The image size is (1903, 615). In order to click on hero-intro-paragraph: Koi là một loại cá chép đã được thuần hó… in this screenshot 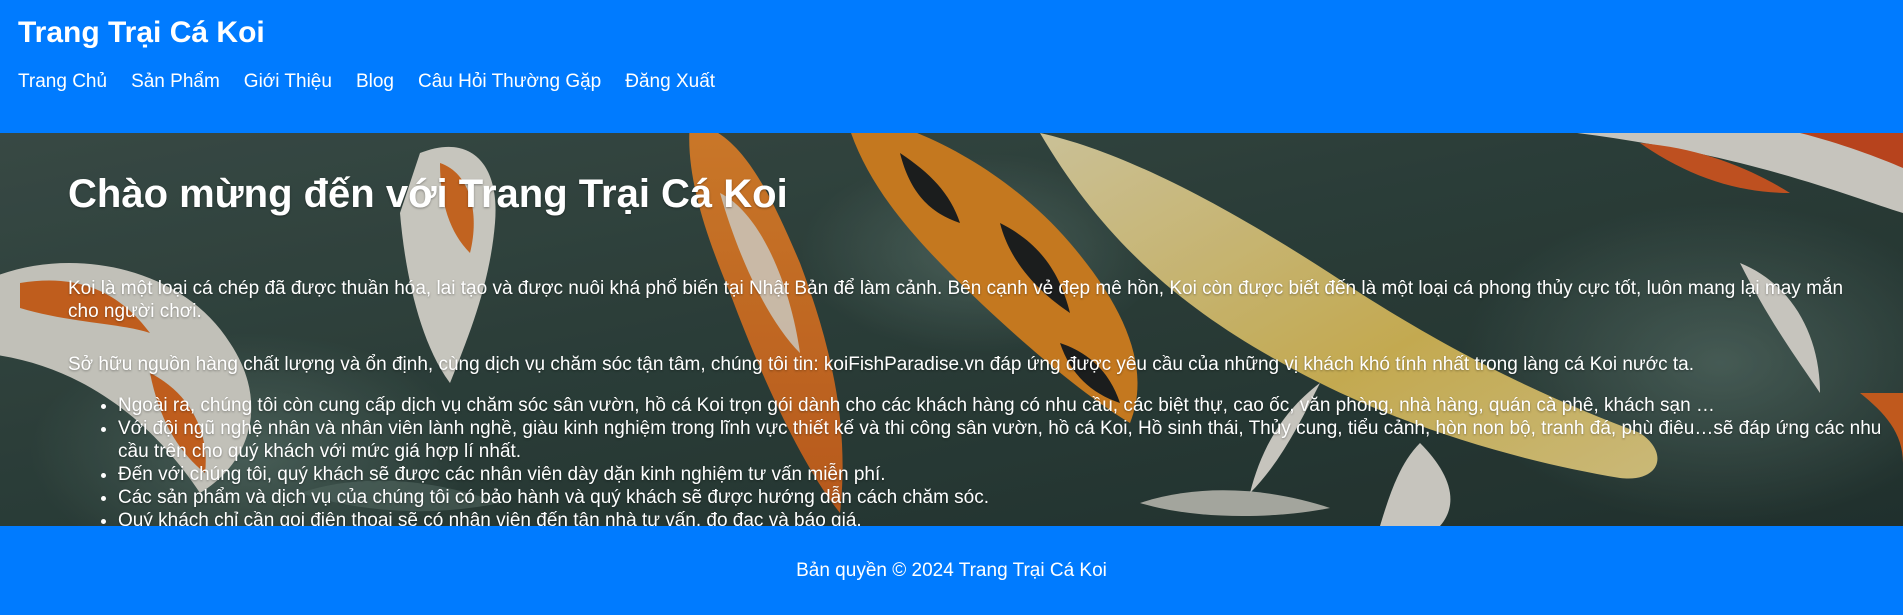, I will do `click(956, 300)`.